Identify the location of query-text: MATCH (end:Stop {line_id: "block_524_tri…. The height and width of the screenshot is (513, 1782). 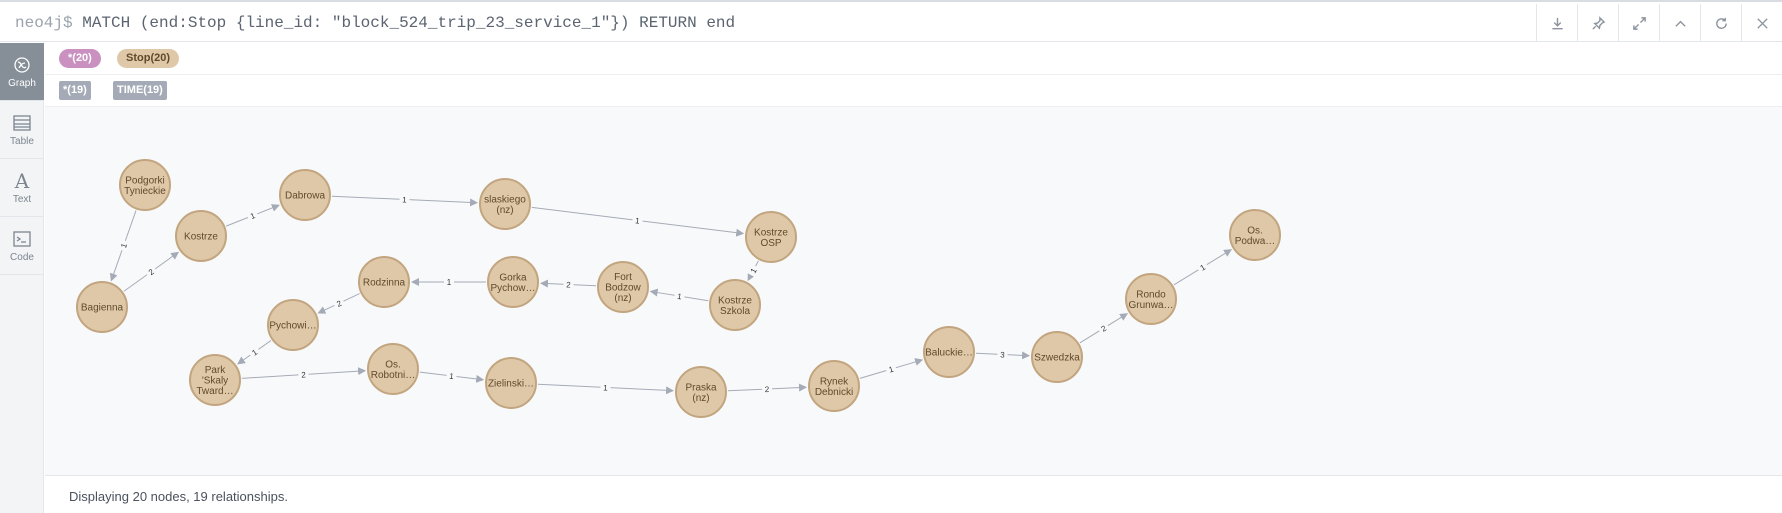
(408, 23).